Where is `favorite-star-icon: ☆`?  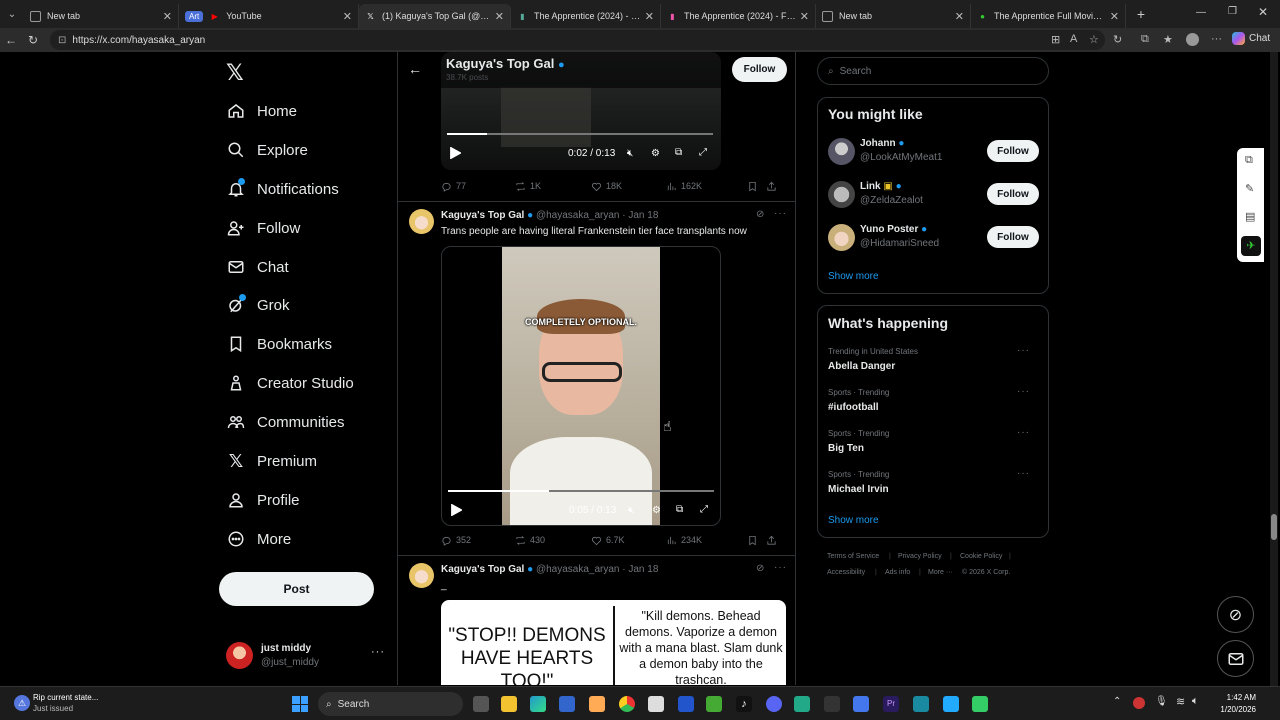
favorite-star-icon: ☆ is located at coordinates (1094, 39).